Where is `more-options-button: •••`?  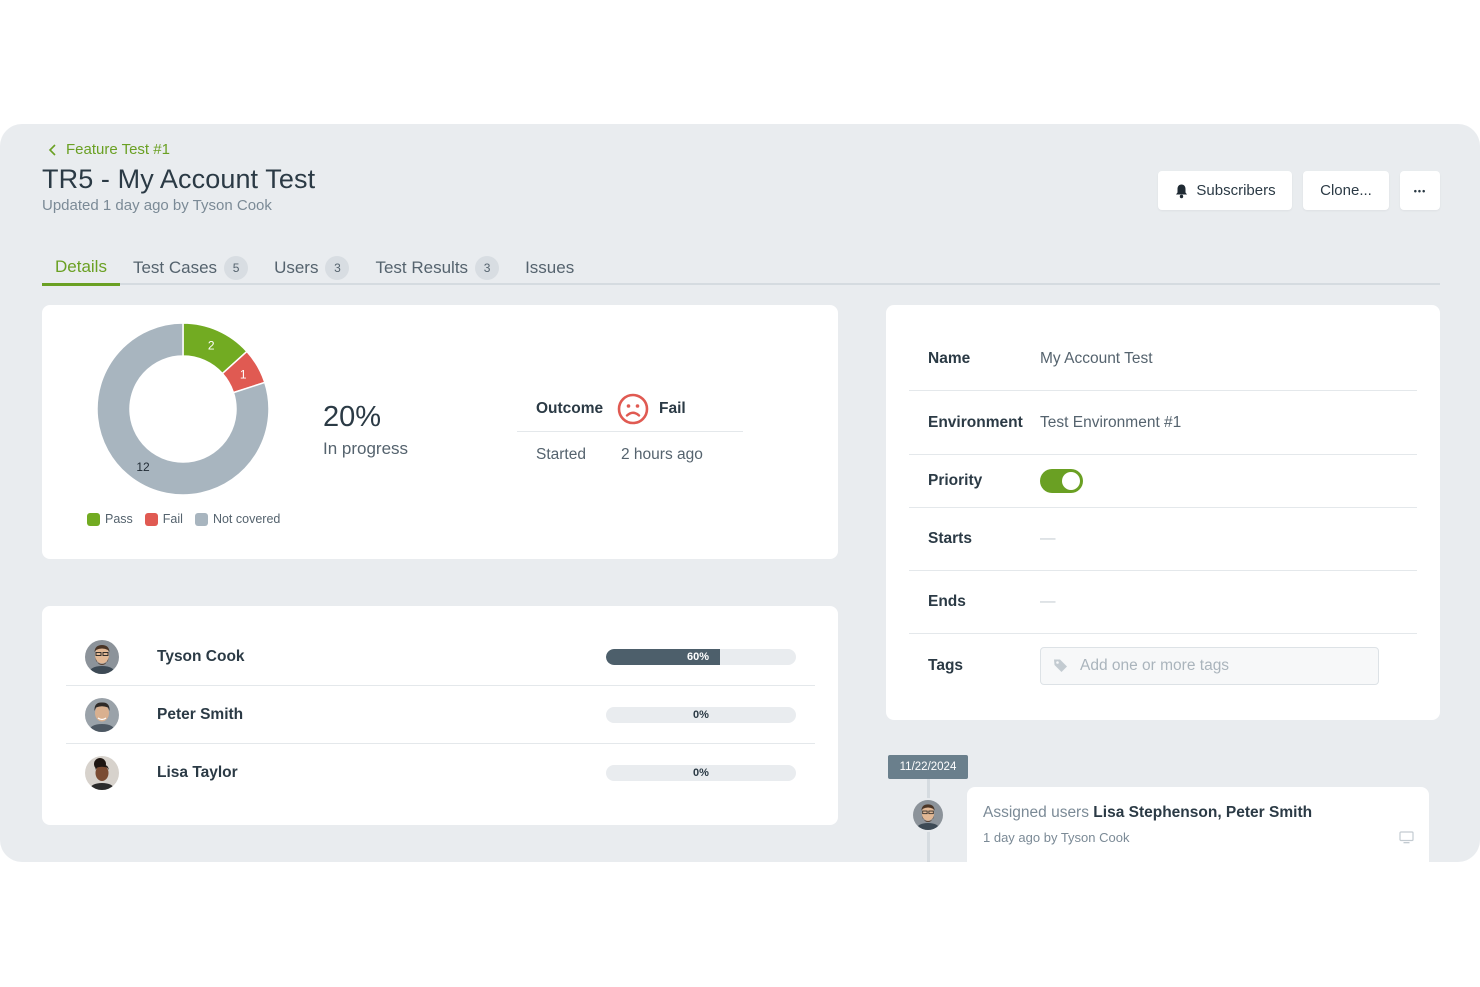
more-options-button: ••• is located at coordinates (1420, 190).